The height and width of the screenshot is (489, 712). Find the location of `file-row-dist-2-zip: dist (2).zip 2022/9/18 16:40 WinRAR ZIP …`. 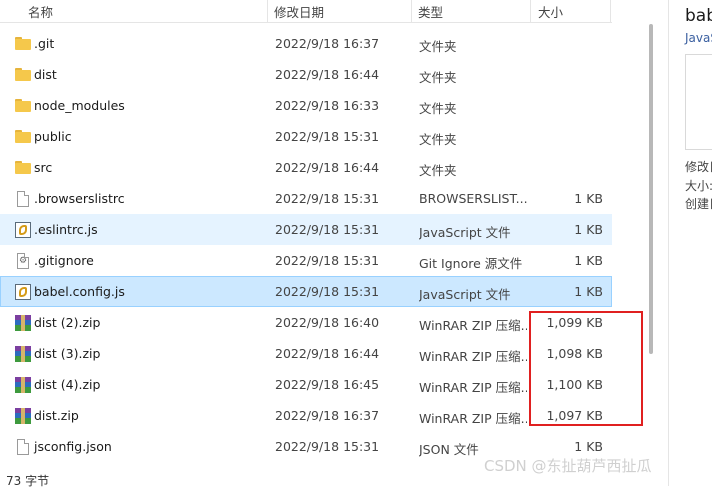

file-row-dist-2-zip: dist (2).zip 2022/9/18 16:40 WinRAR ZIP … is located at coordinates (306, 322).